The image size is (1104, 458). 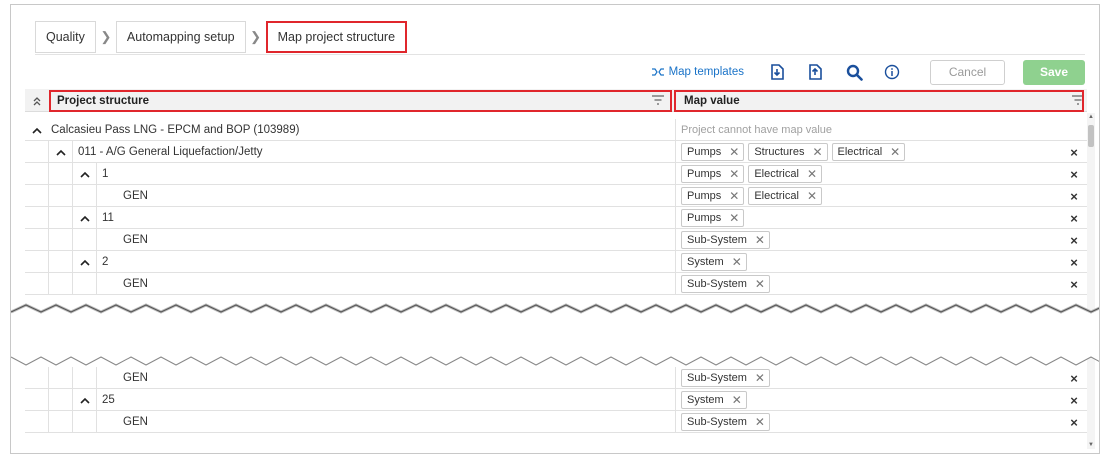 I want to click on collapse-all-button, so click(x=37, y=100).